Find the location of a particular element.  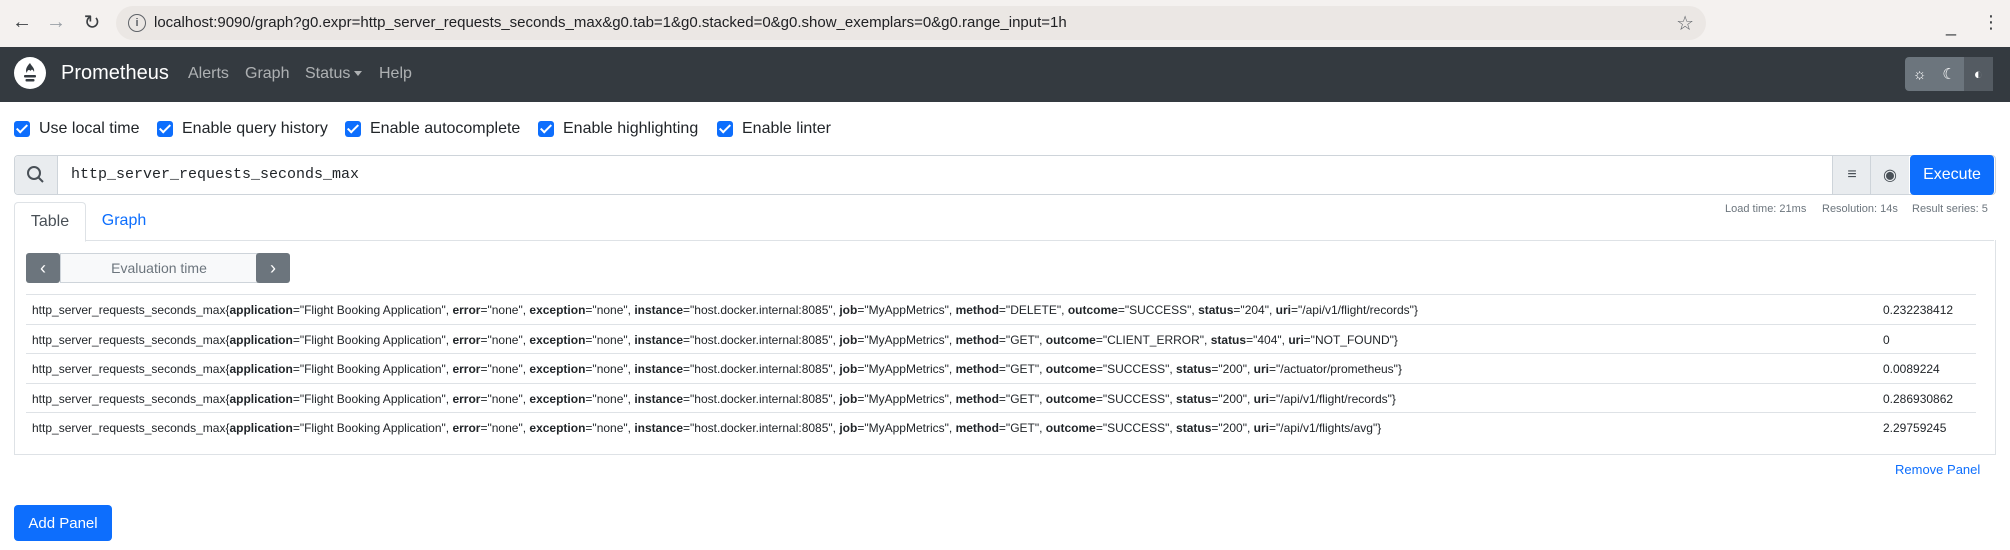

brand-title: Prometheus is located at coordinates (115, 73).